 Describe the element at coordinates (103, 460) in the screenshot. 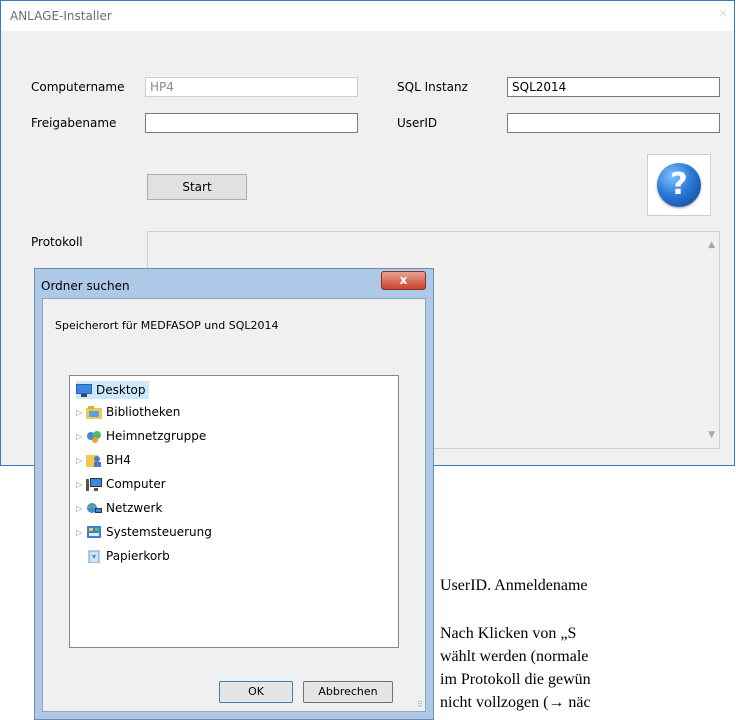

I see `tree-item-bh4: ▷ BH4` at that location.